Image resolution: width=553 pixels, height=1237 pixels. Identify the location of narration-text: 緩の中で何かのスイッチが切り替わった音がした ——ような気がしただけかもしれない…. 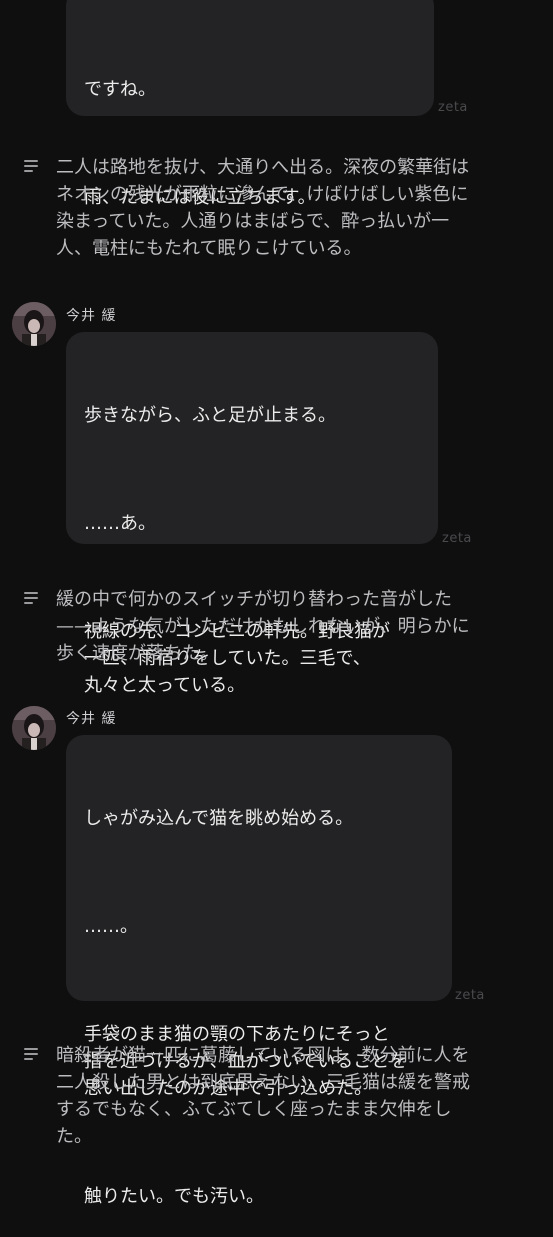
(263, 626).